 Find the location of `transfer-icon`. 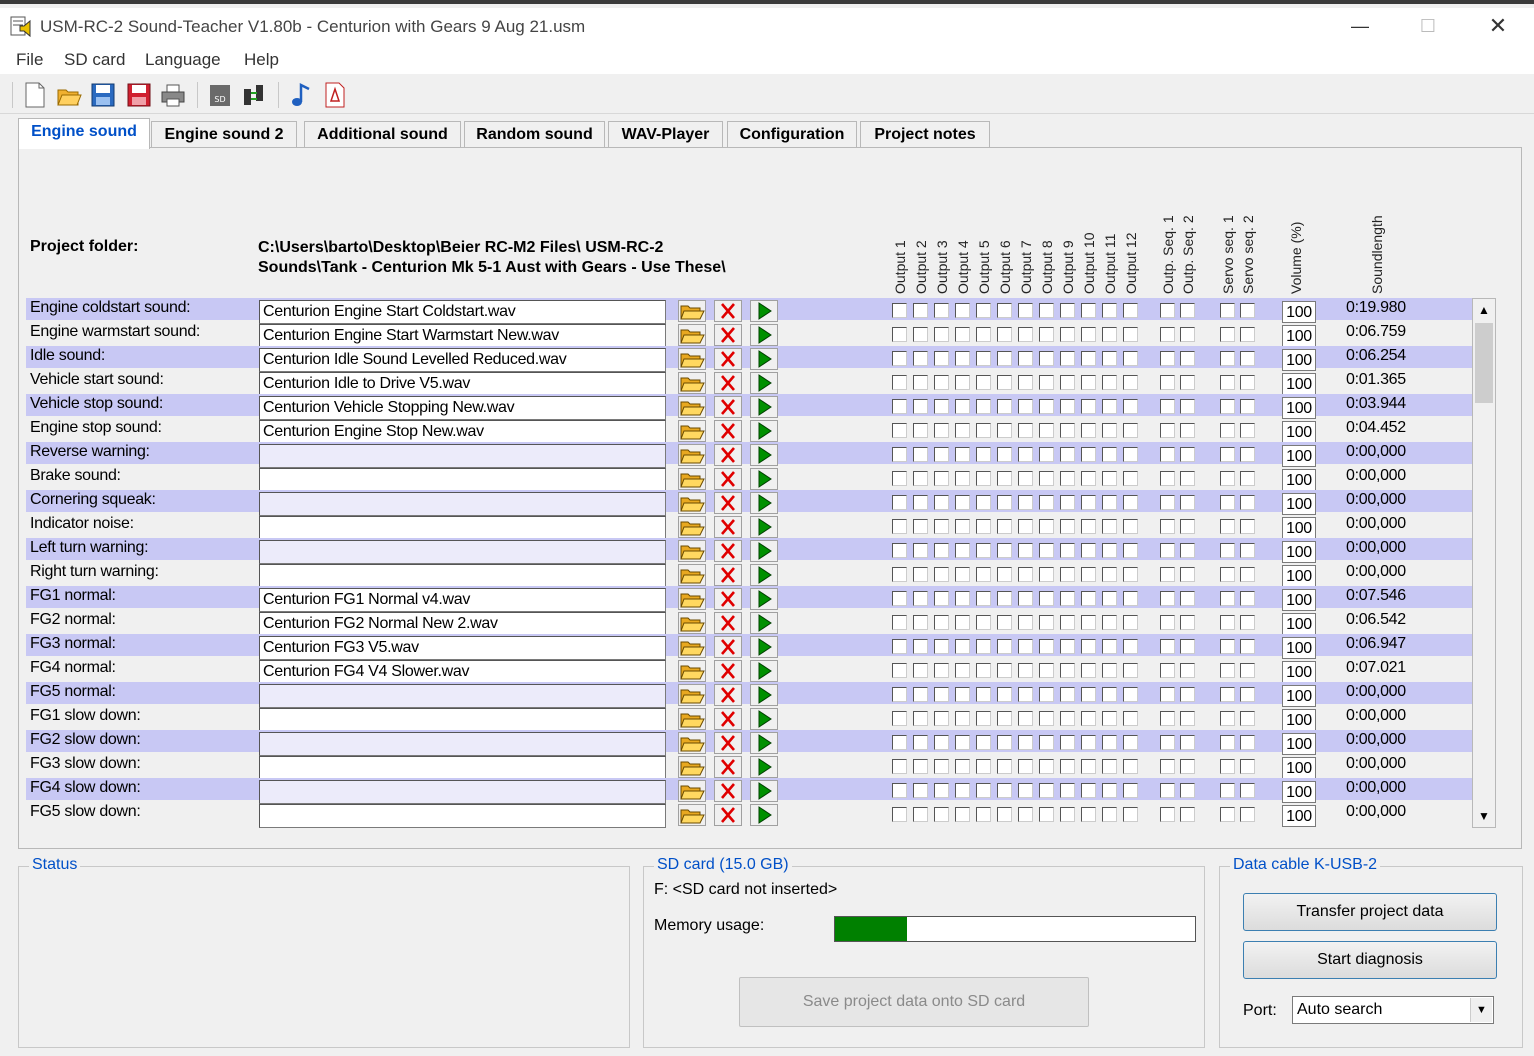

transfer-icon is located at coordinates (254, 95).